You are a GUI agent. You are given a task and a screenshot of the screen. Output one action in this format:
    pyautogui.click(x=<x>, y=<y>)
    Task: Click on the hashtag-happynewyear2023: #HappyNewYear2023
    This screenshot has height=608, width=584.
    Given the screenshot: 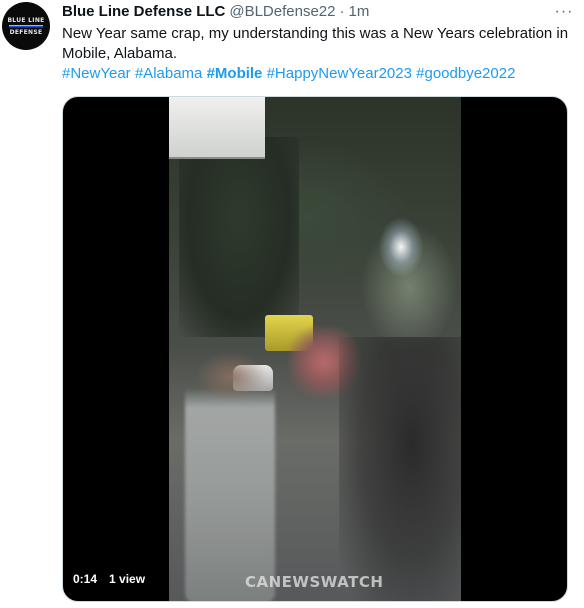 What is the action you would take?
    pyautogui.click(x=339, y=73)
    